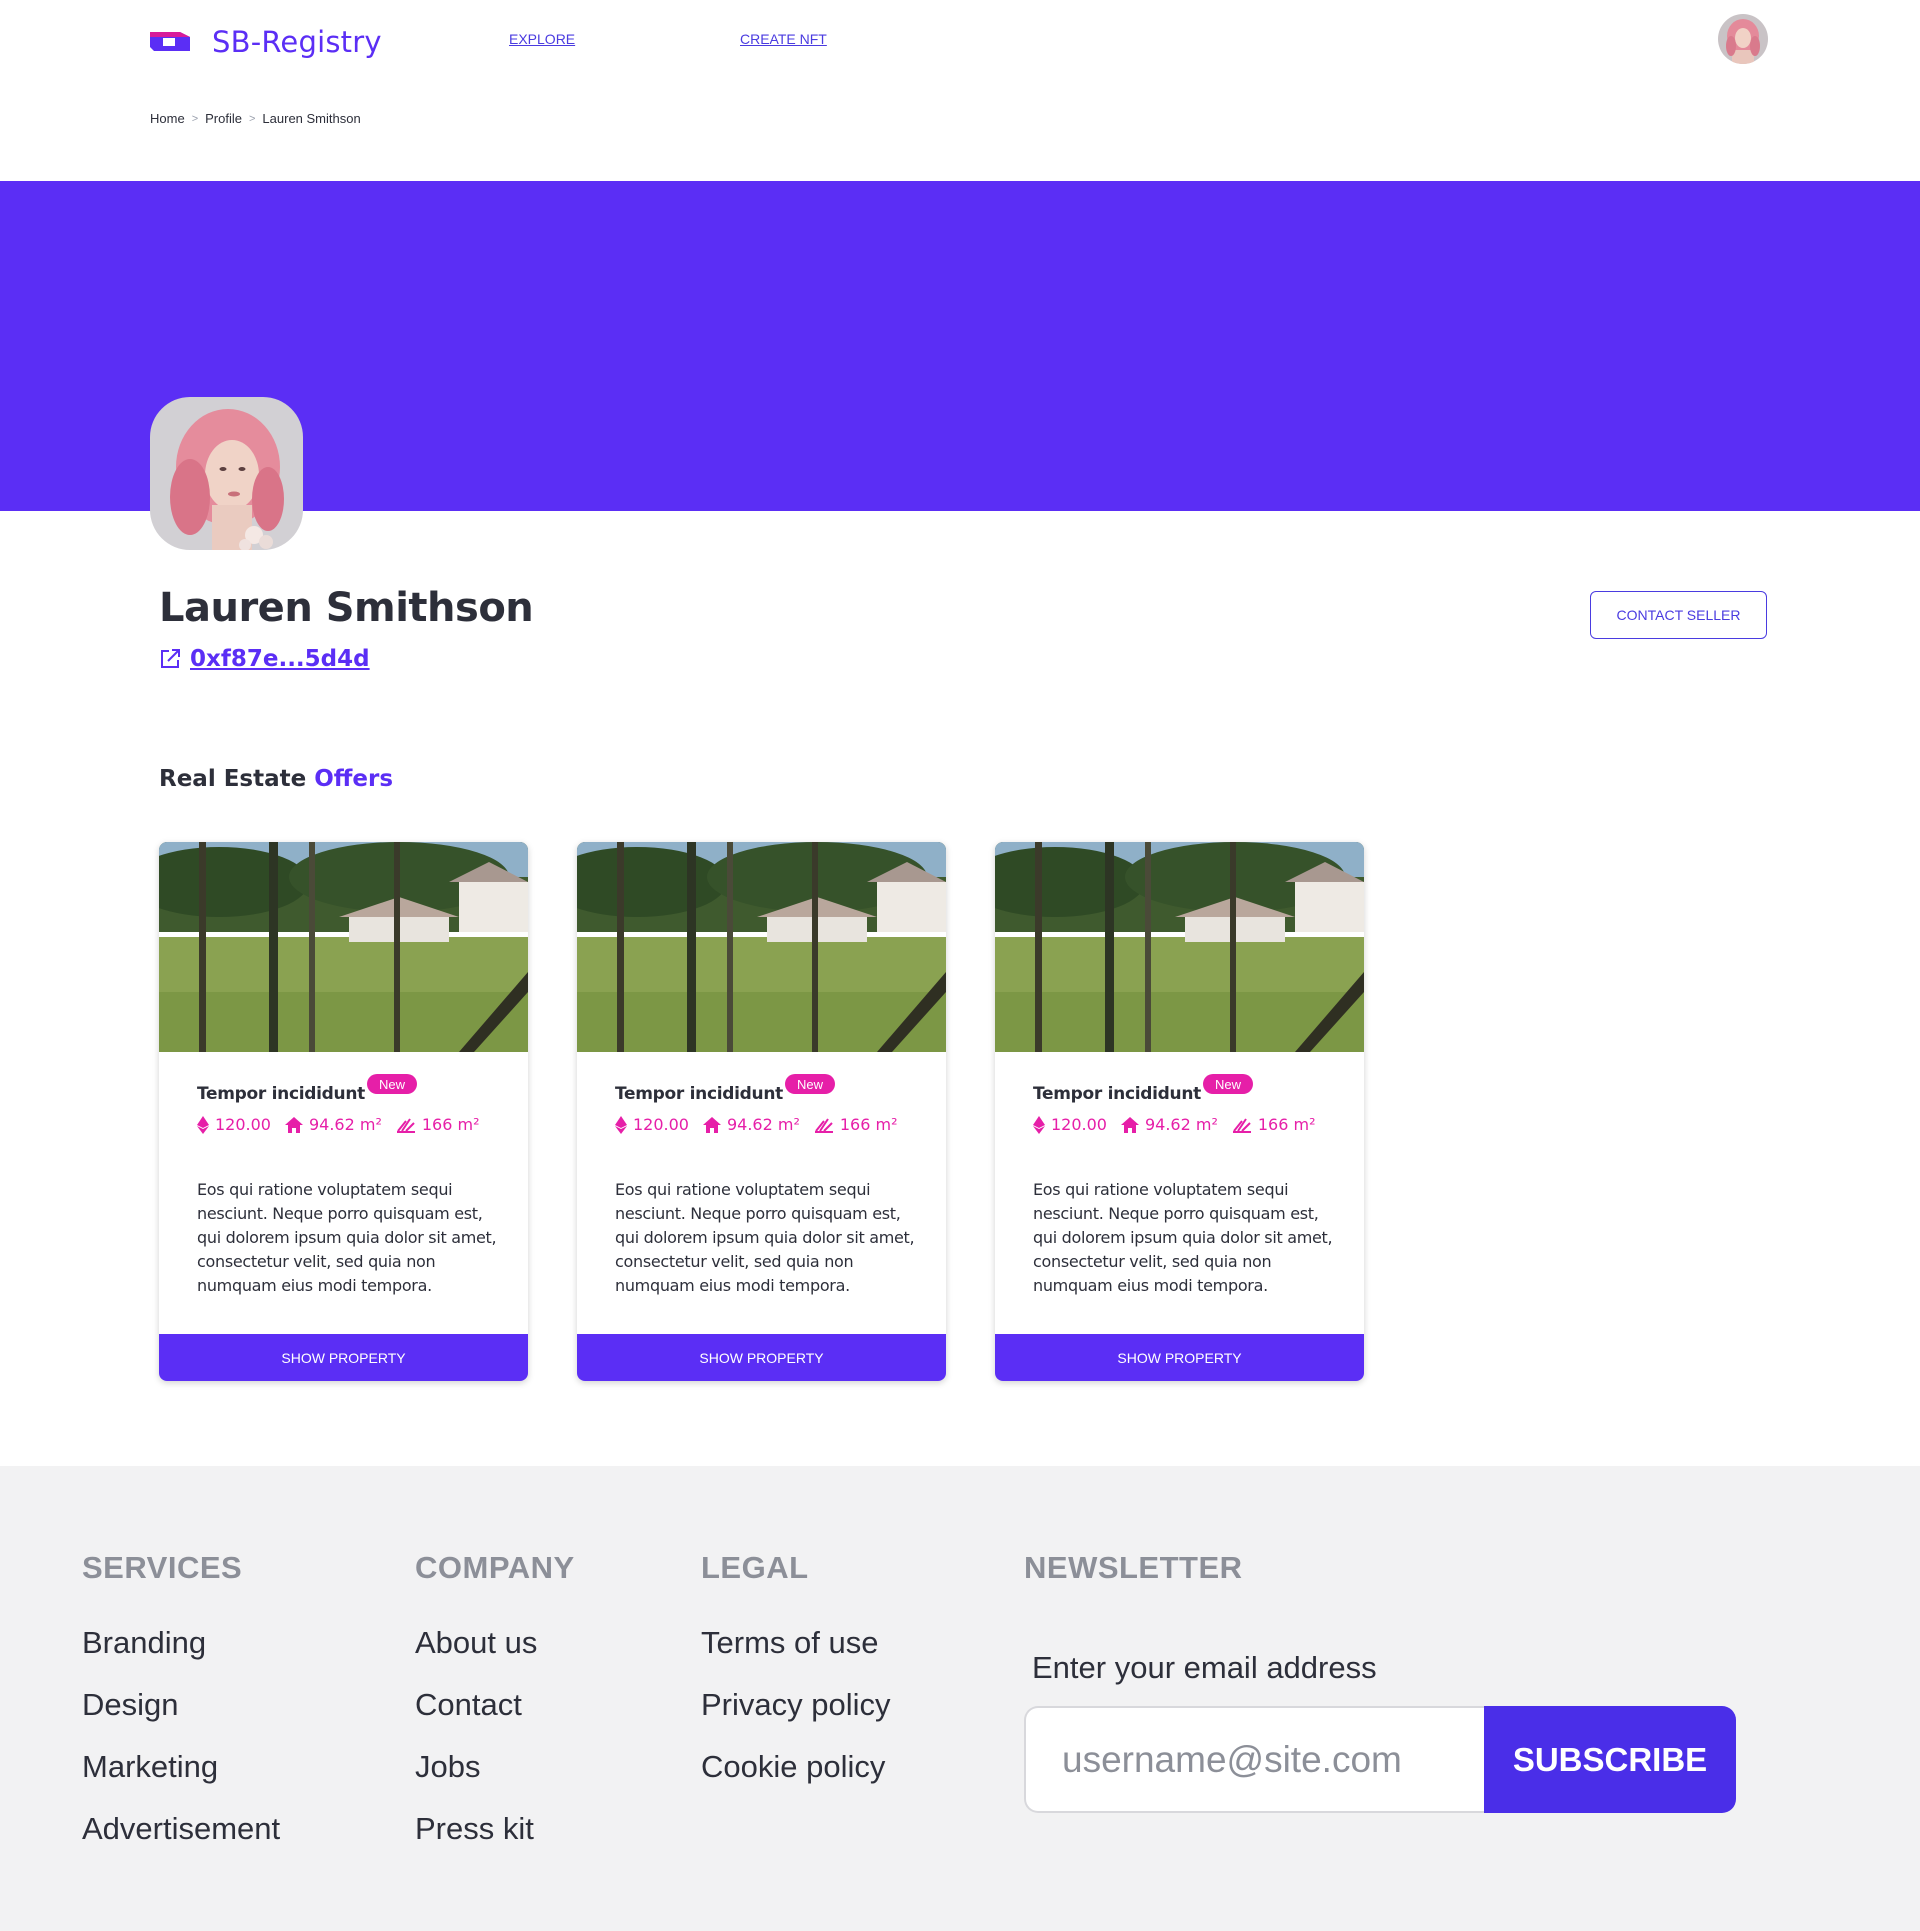 The height and width of the screenshot is (1931, 1920). Describe the element at coordinates (226, 473) in the screenshot. I see `profile-avatar` at that location.